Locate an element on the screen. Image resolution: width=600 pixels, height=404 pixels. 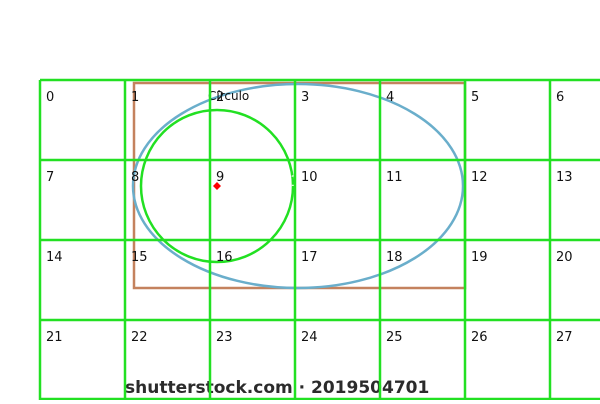
cell-label-2: 2 is located at coordinates (220, 97).